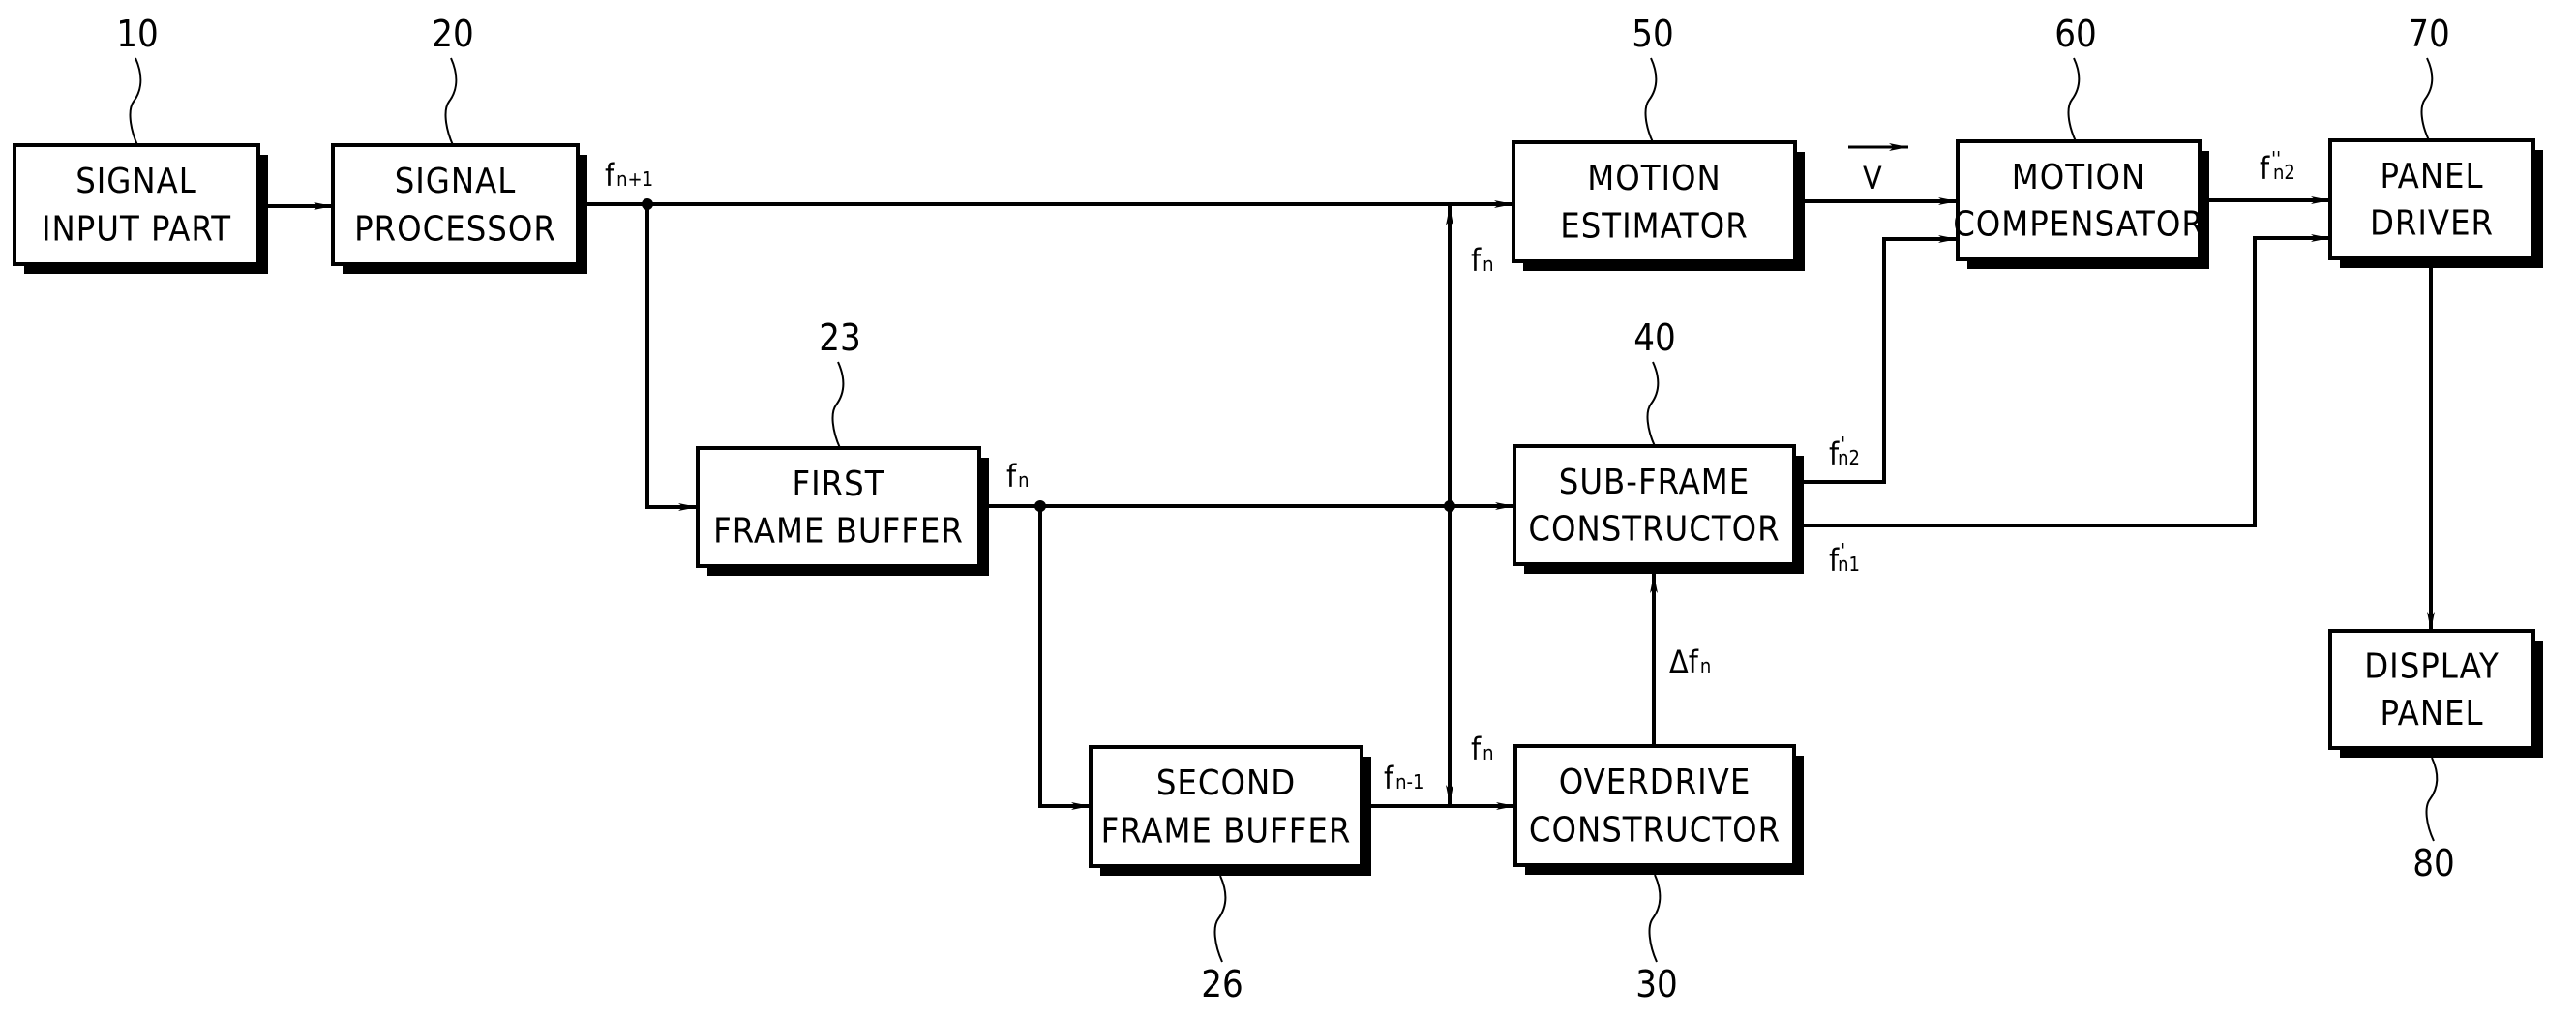 This screenshot has height=1019, width=2576. I want to click on block-label-line: OVERDRIVE, so click(1655, 783).